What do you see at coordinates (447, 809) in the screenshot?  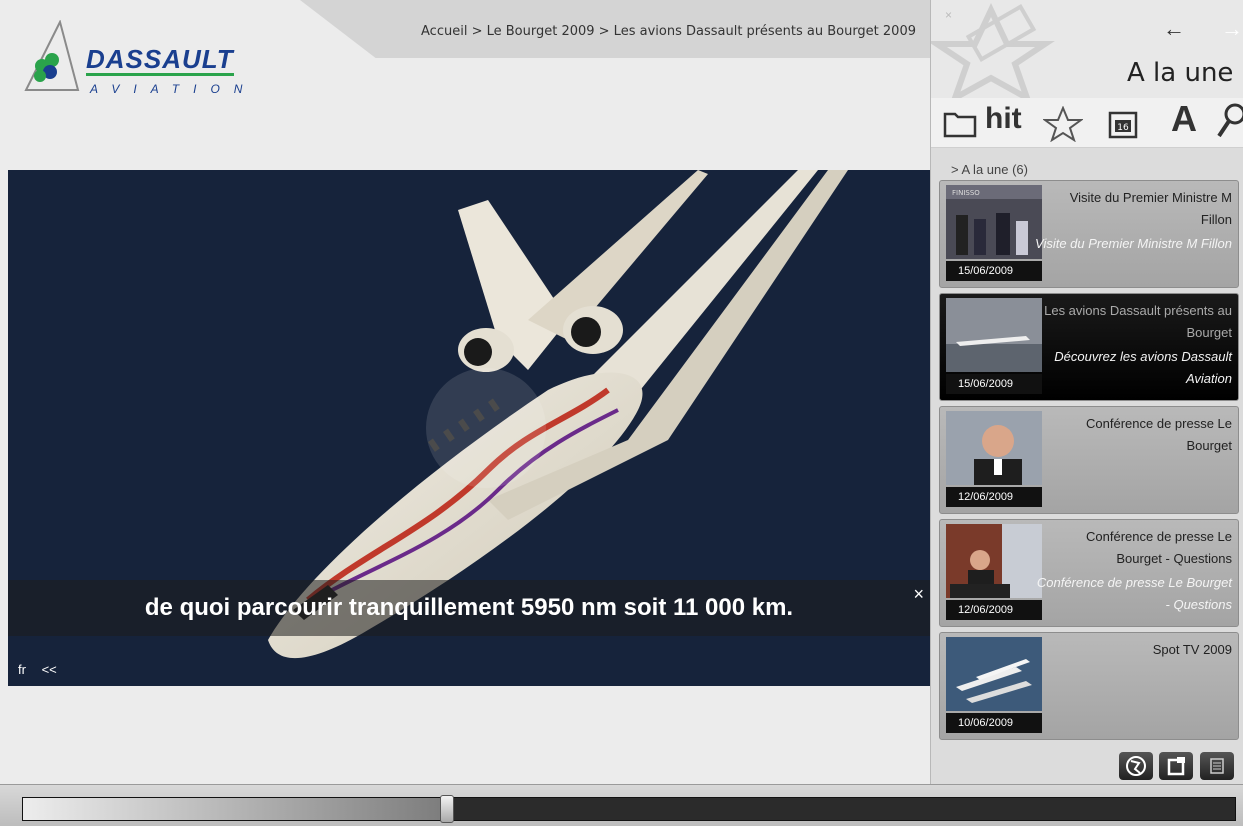 I see `progress-handle` at bounding box center [447, 809].